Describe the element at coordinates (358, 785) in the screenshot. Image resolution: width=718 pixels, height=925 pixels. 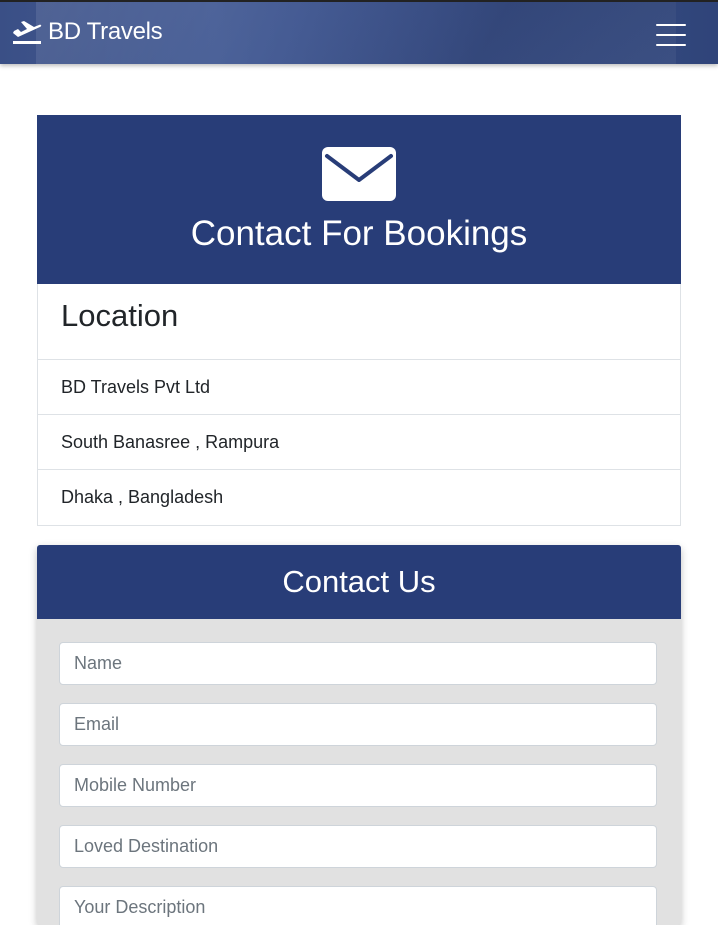
I see `mobile-number-input` at that location.